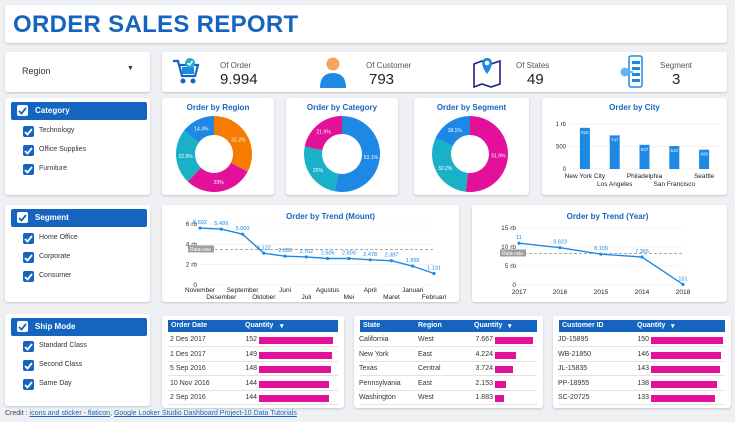 This screenshot has height=422, width=735. I want to click on filter-header-label: Segment, so click(52, 217).